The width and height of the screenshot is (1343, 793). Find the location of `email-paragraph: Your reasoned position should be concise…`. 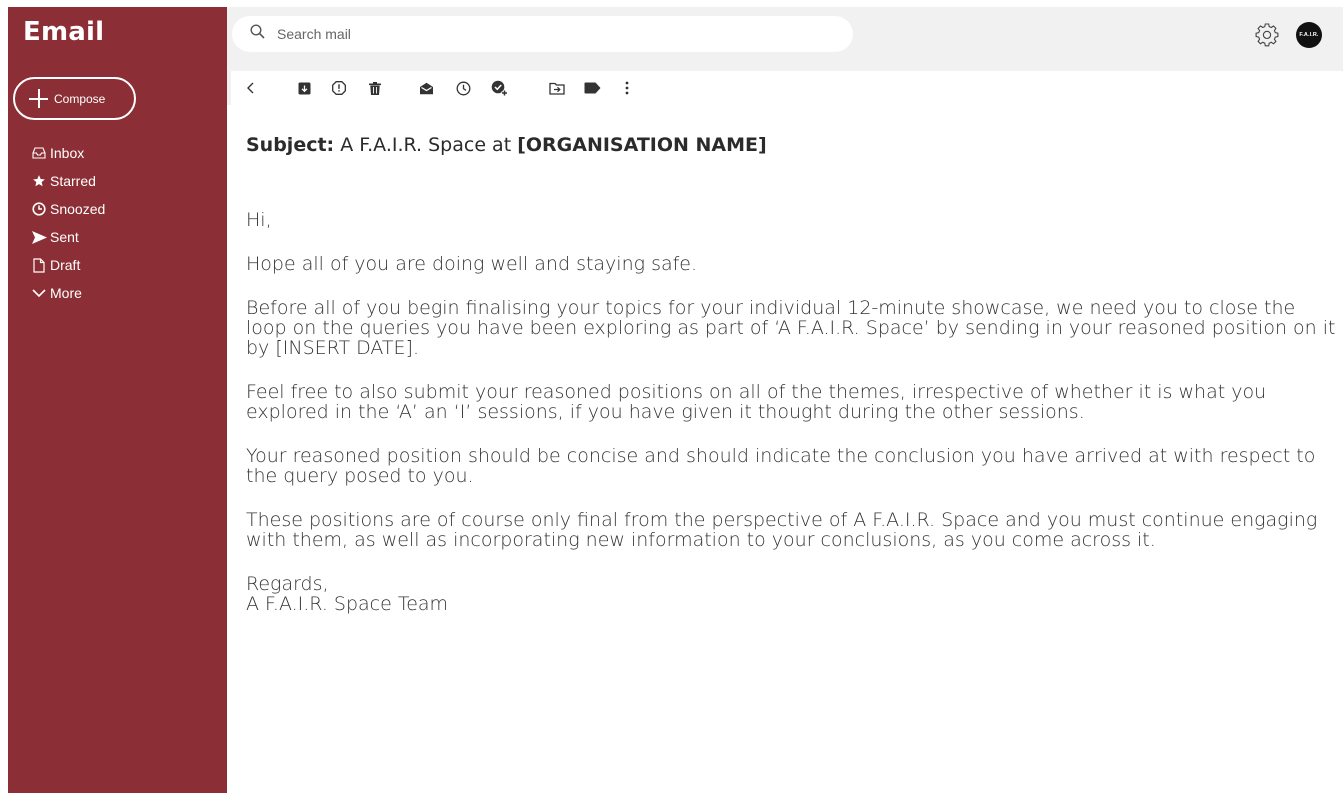

email-paragraph: Your reasoned position should be concise… is located at coordinates (781, 466).